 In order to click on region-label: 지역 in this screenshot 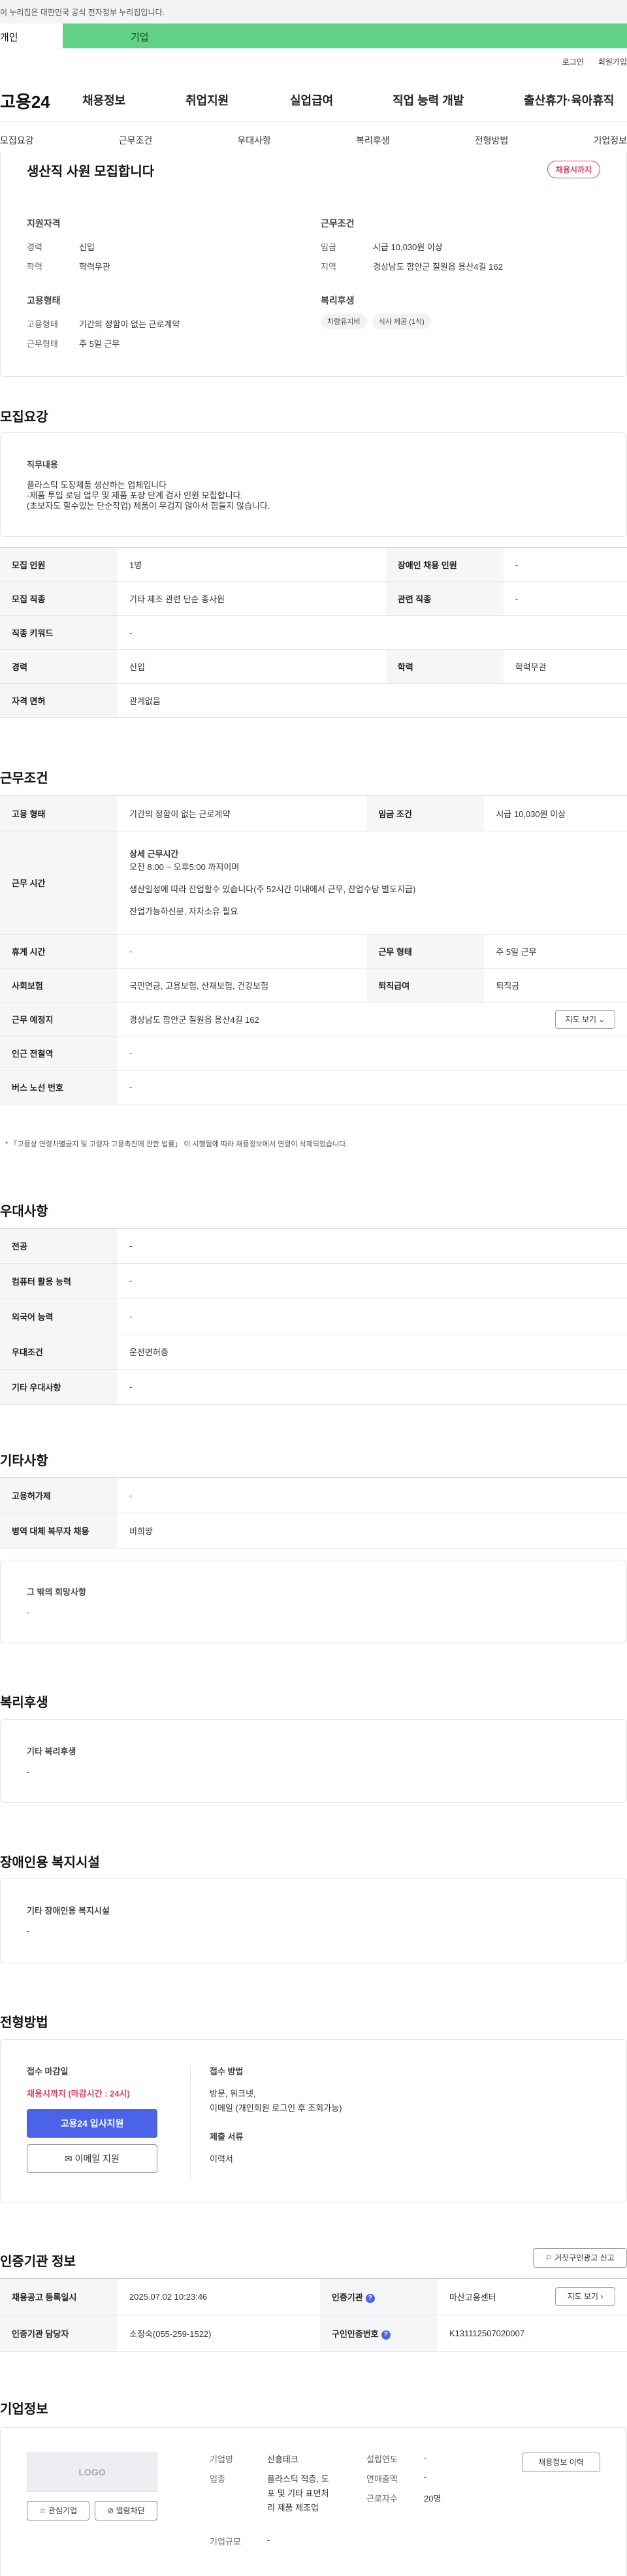, I will do `click(328, 267)`.